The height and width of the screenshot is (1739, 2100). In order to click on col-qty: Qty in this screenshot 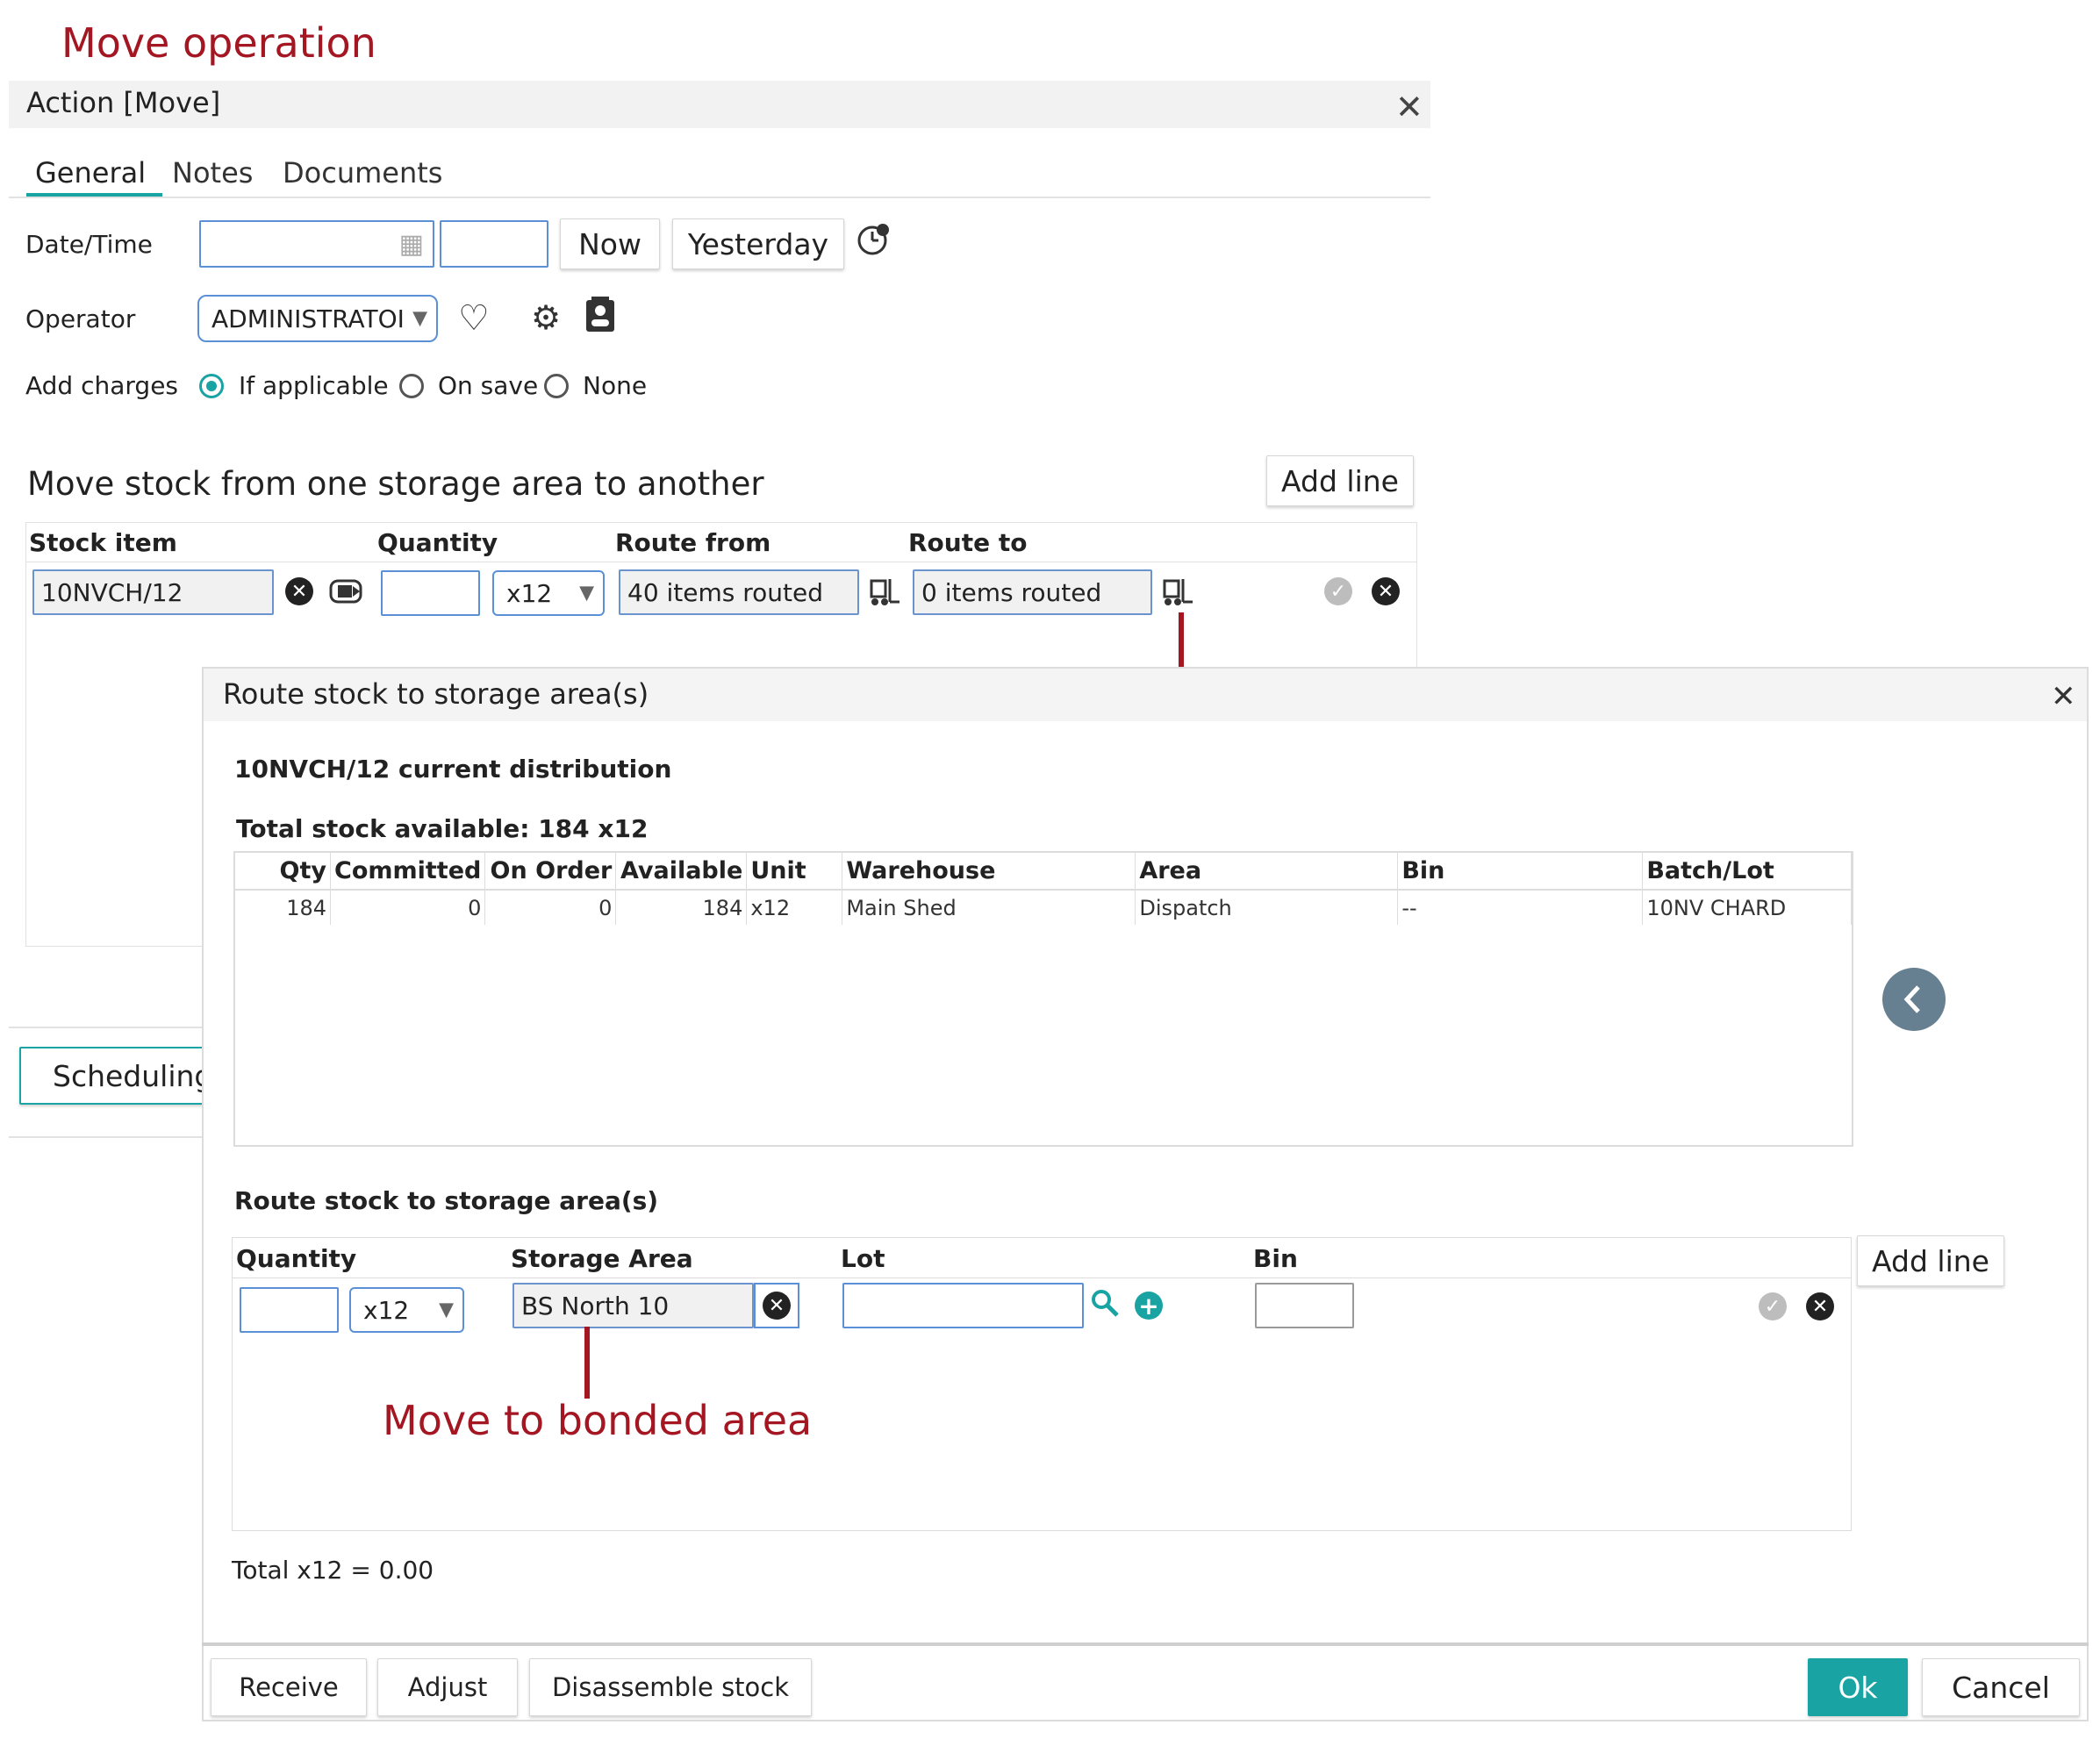, I will do `click(283, 871)`.